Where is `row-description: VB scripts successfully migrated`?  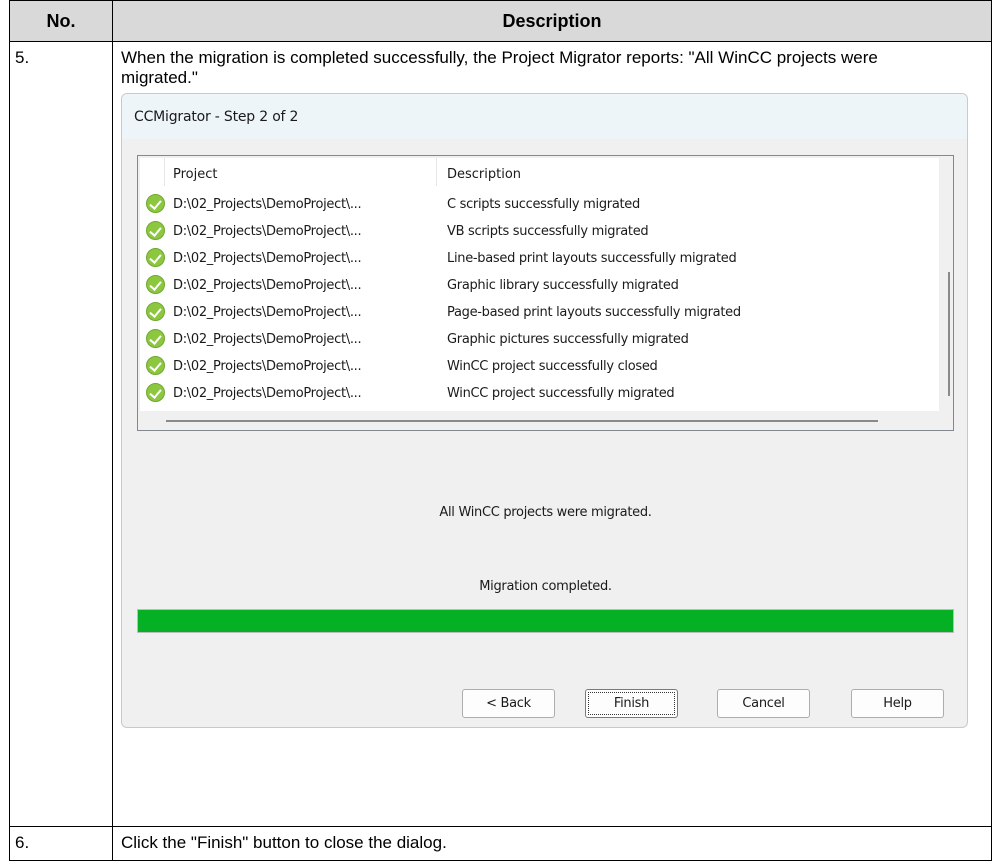
row-description: VB scripts successfully migrated is located at coordinates (548, 231).